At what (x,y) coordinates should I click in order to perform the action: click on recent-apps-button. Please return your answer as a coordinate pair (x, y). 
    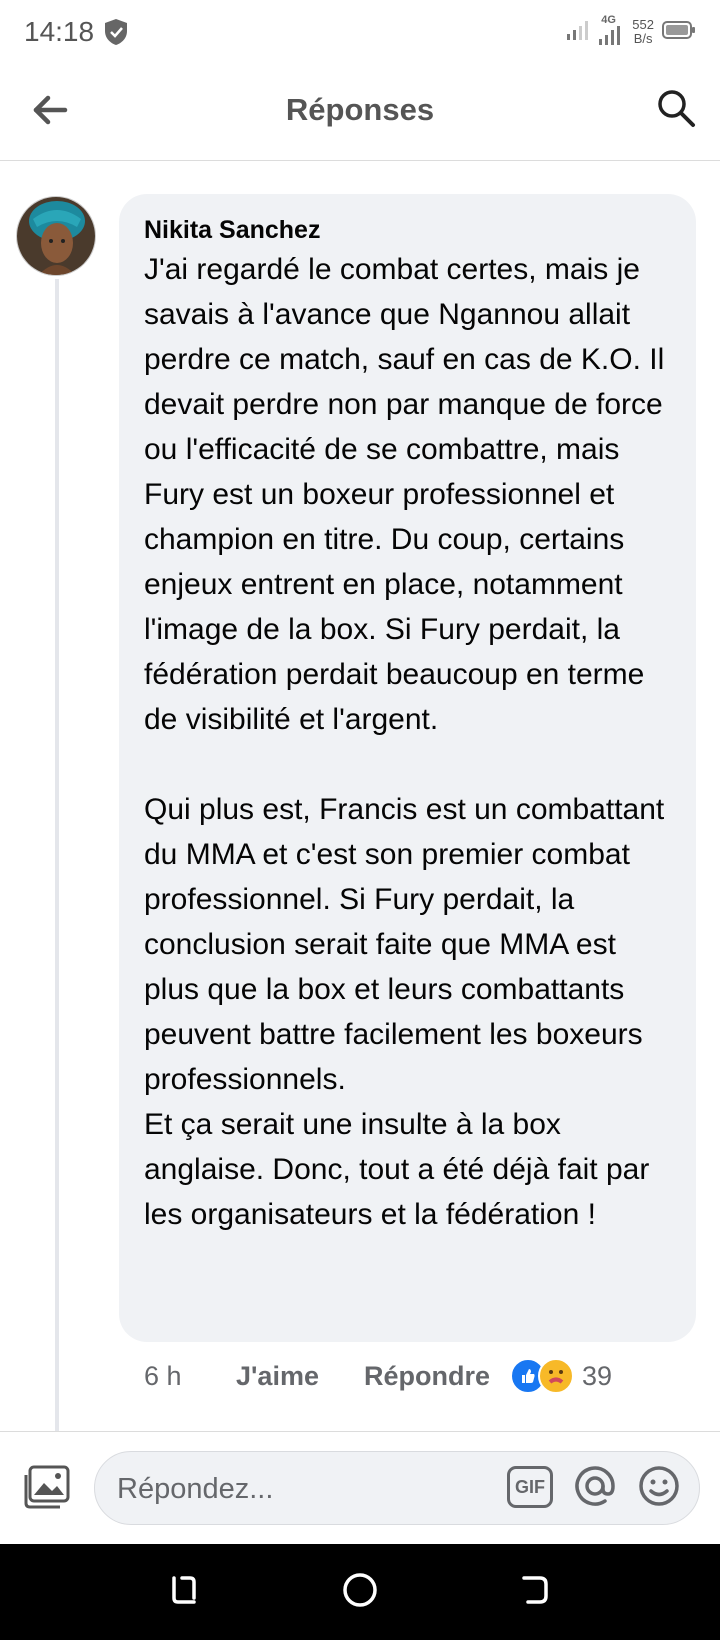
    Looking at the image, I should click on (184, 1592).